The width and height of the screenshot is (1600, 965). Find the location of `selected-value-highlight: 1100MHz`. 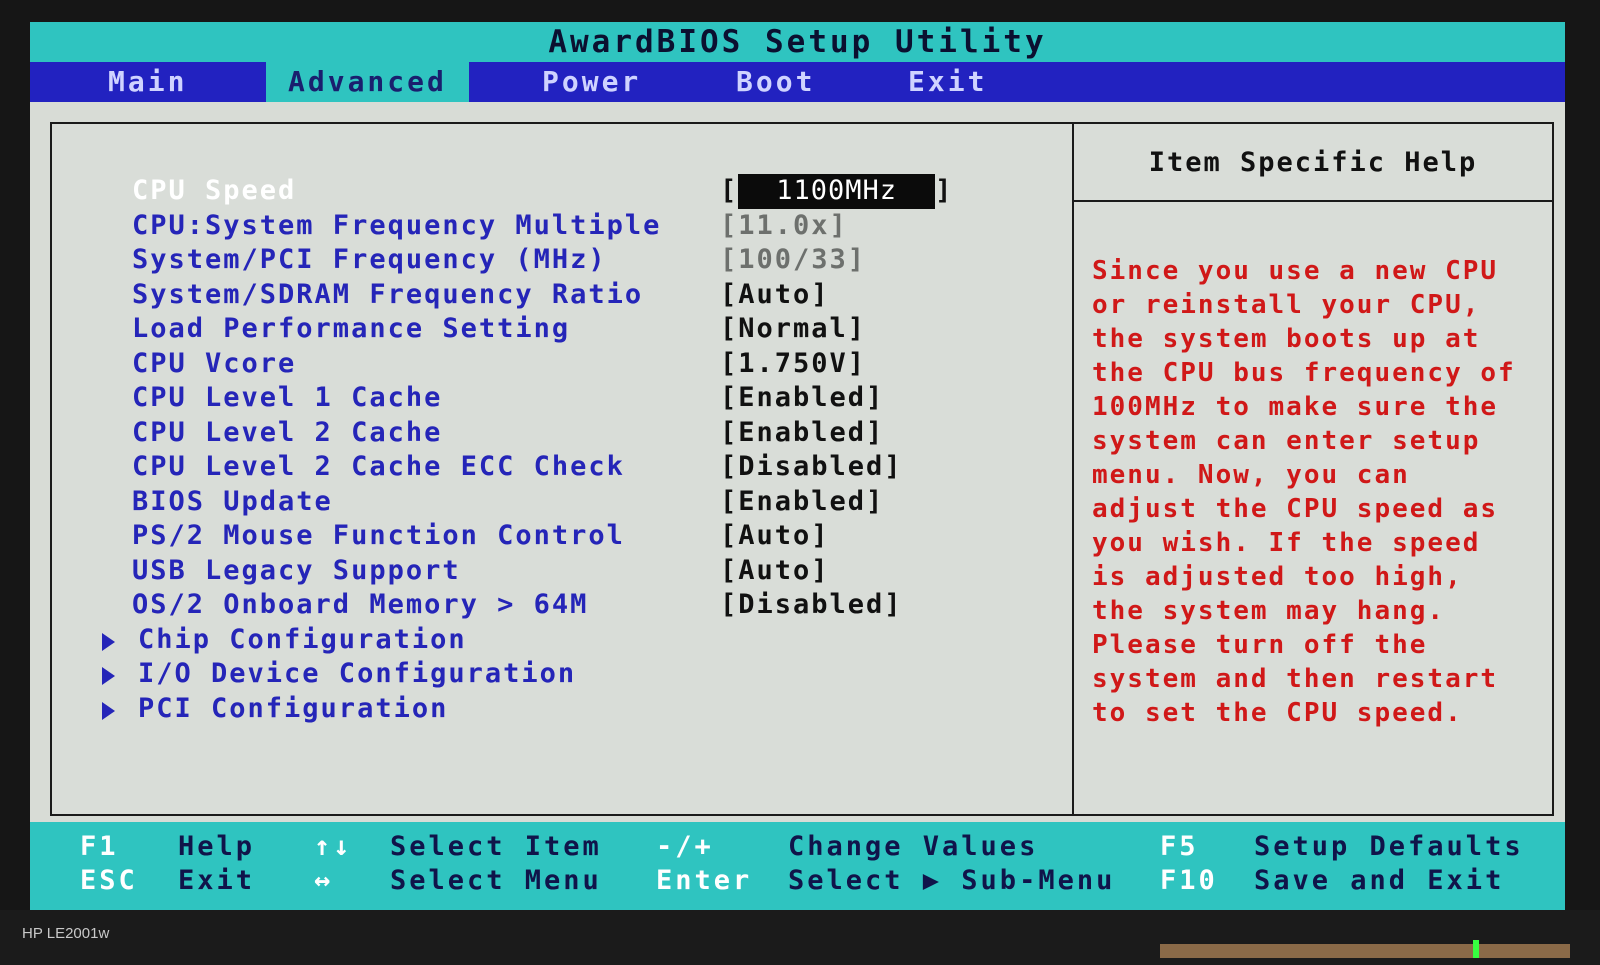

selected-value-highlight: 1100MHz is located at coordinates (837, 191).